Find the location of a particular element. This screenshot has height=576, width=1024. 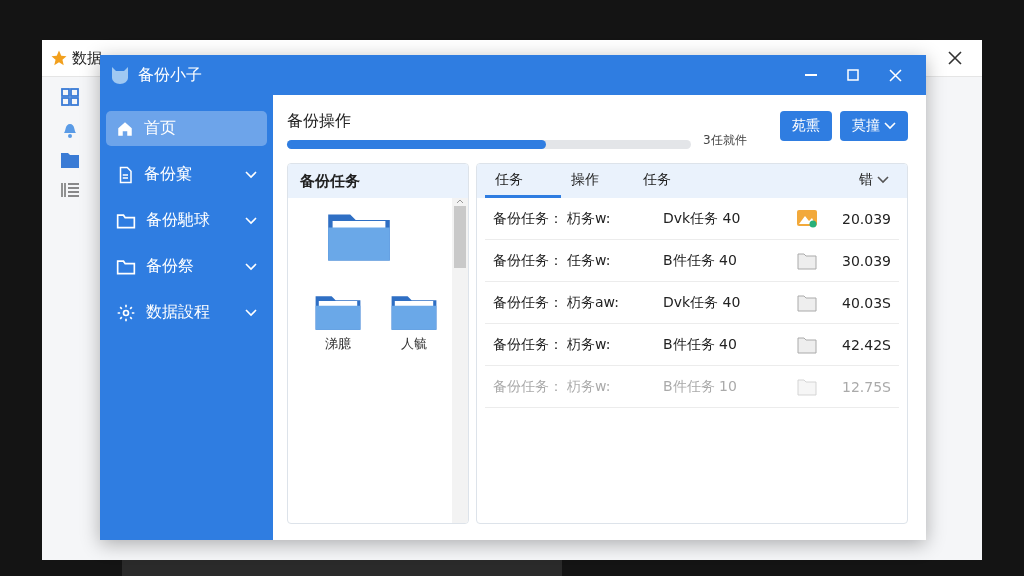

table-cell-text: 任务w: is located at coordinates (589, 260).